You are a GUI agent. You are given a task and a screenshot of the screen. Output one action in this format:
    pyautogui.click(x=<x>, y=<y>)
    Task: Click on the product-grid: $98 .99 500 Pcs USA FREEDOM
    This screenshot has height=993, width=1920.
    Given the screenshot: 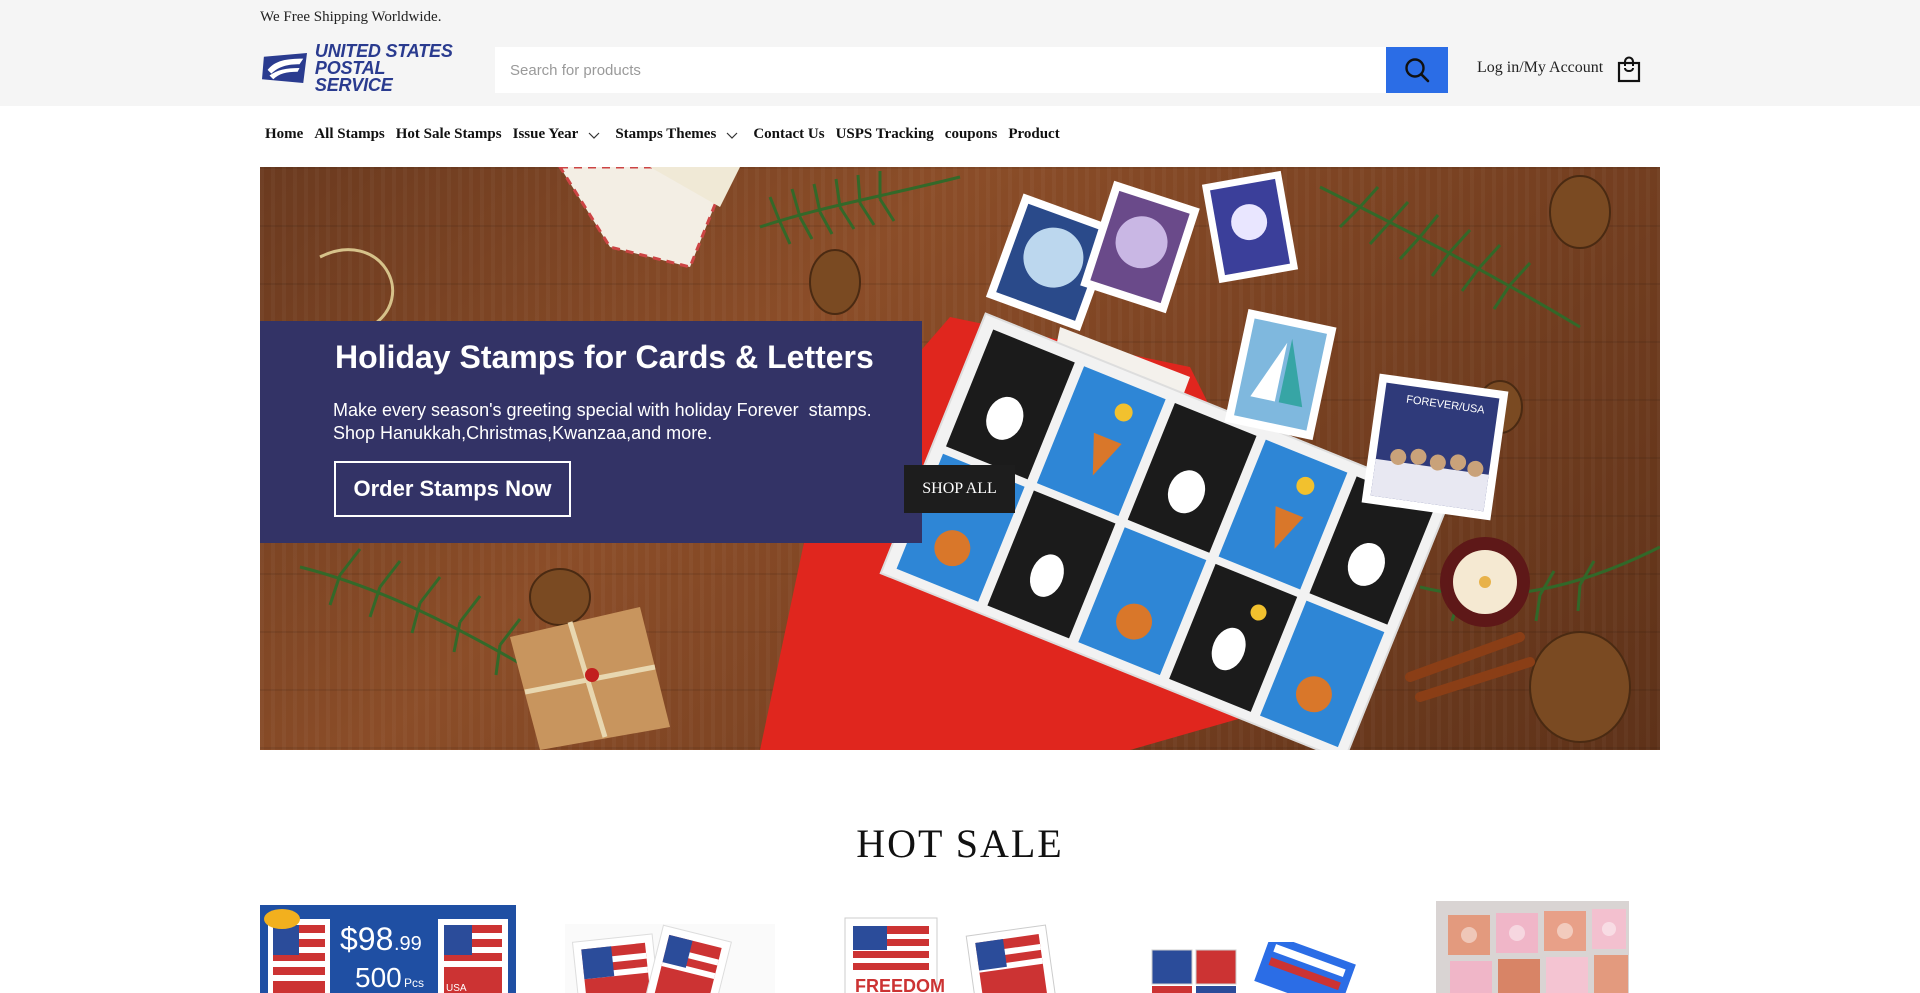 What is the action you would take?
    pyautogui.click(x=960, y=946)
    